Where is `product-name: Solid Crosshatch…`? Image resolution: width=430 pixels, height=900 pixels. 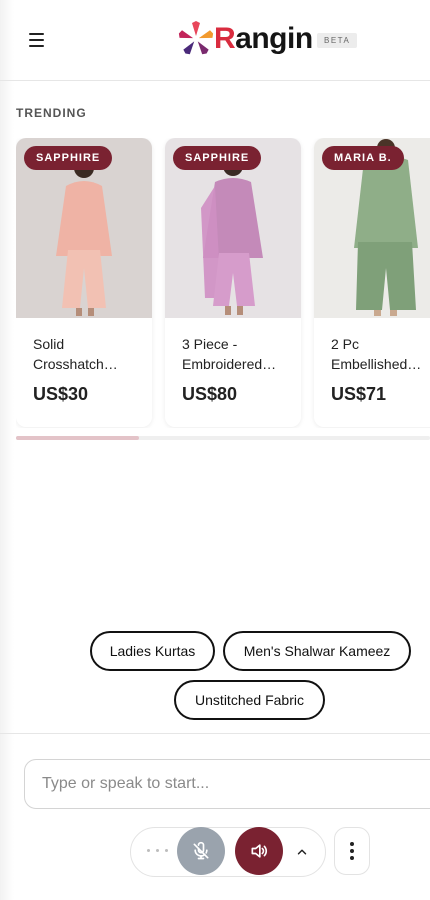
product-name: Solid Crosshatch… is located at coordinates (88, 354).